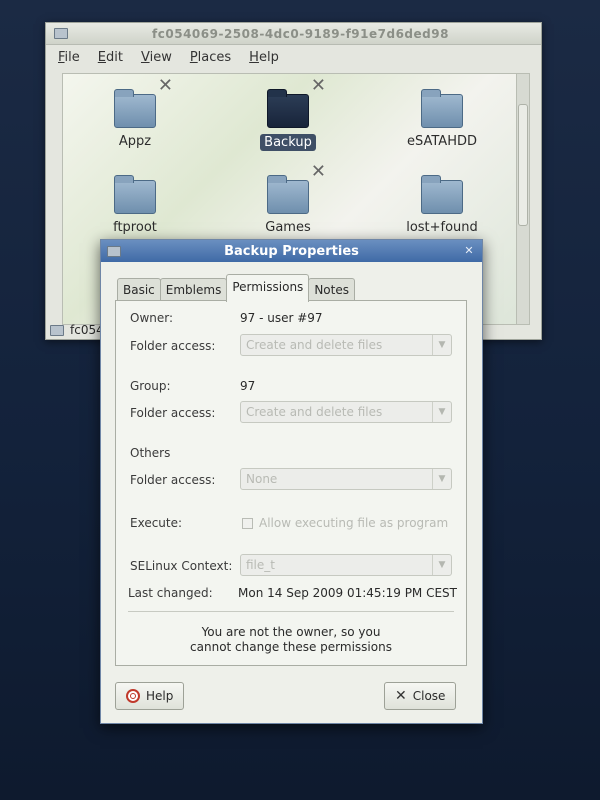  I want to click on menu-edit: Edit, so click(110, 57).